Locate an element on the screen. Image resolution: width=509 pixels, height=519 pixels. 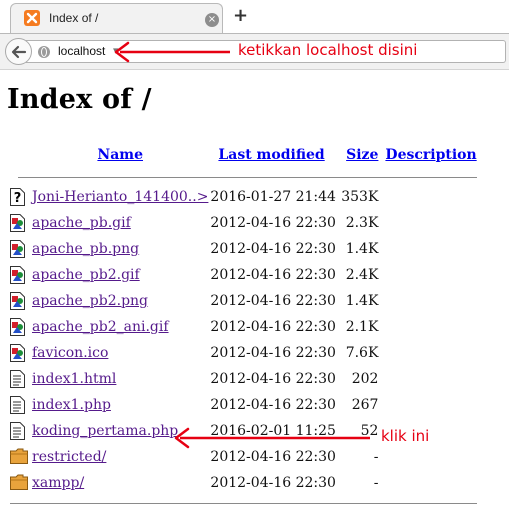
file-link: index1.html is located at coordinates (74, 379).